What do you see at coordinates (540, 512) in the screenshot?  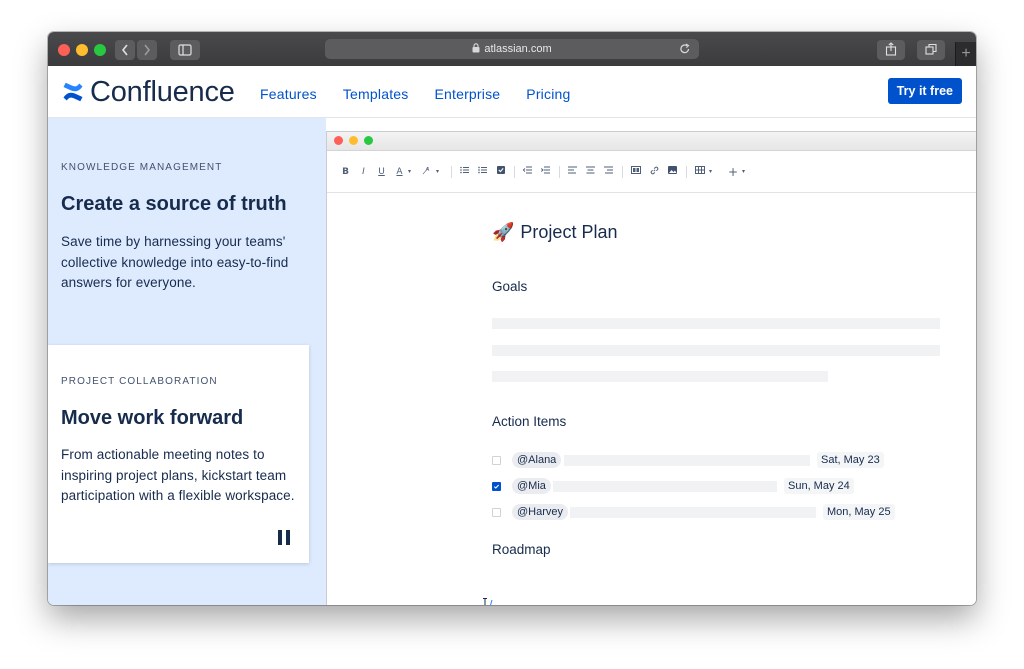 I see `user-mention: @Harvey` at bounding box center [540, 512].